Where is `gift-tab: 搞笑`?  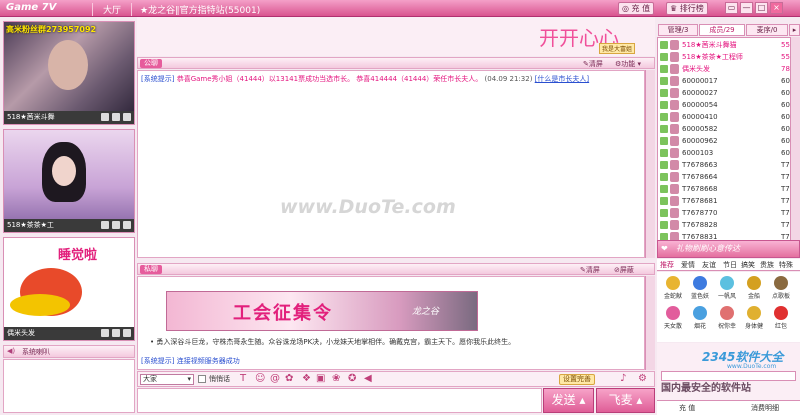
gift-tab: 搞笑 is located at coordinates (748, 265).